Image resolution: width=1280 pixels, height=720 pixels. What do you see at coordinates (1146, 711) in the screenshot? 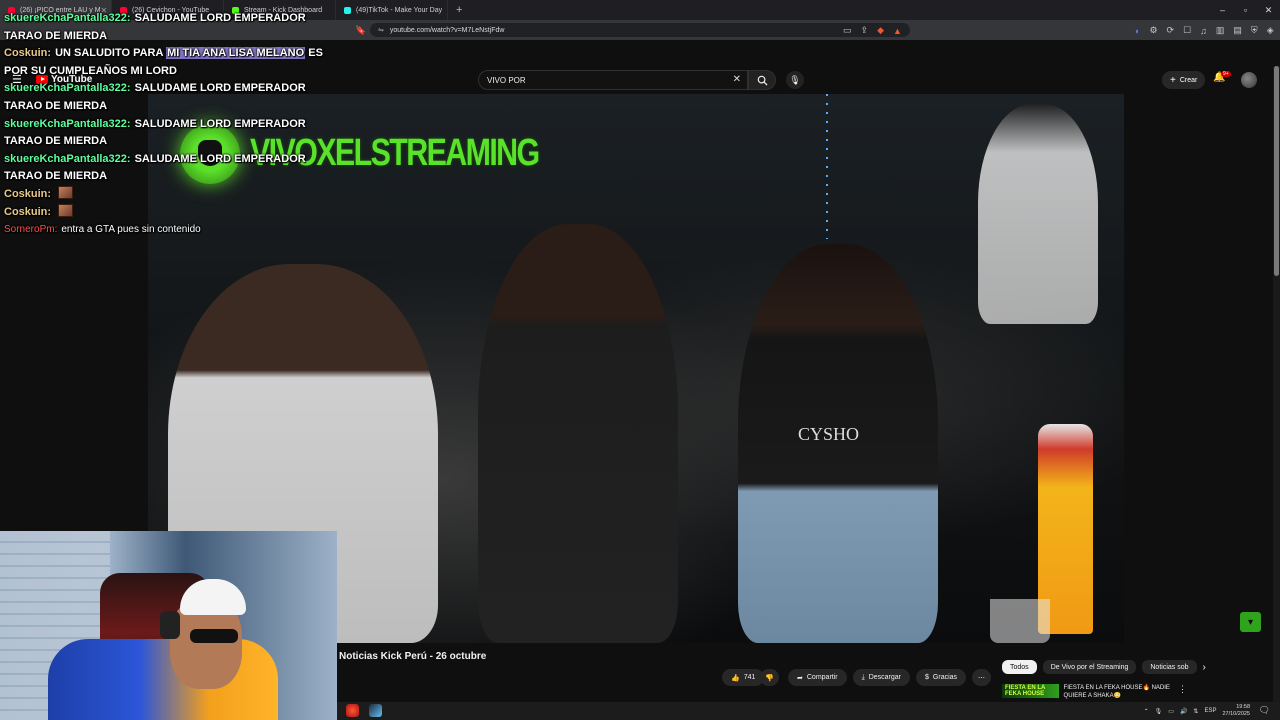
I see `tray-chevron-icon: ⌃` at bounding box center [1146, 711].